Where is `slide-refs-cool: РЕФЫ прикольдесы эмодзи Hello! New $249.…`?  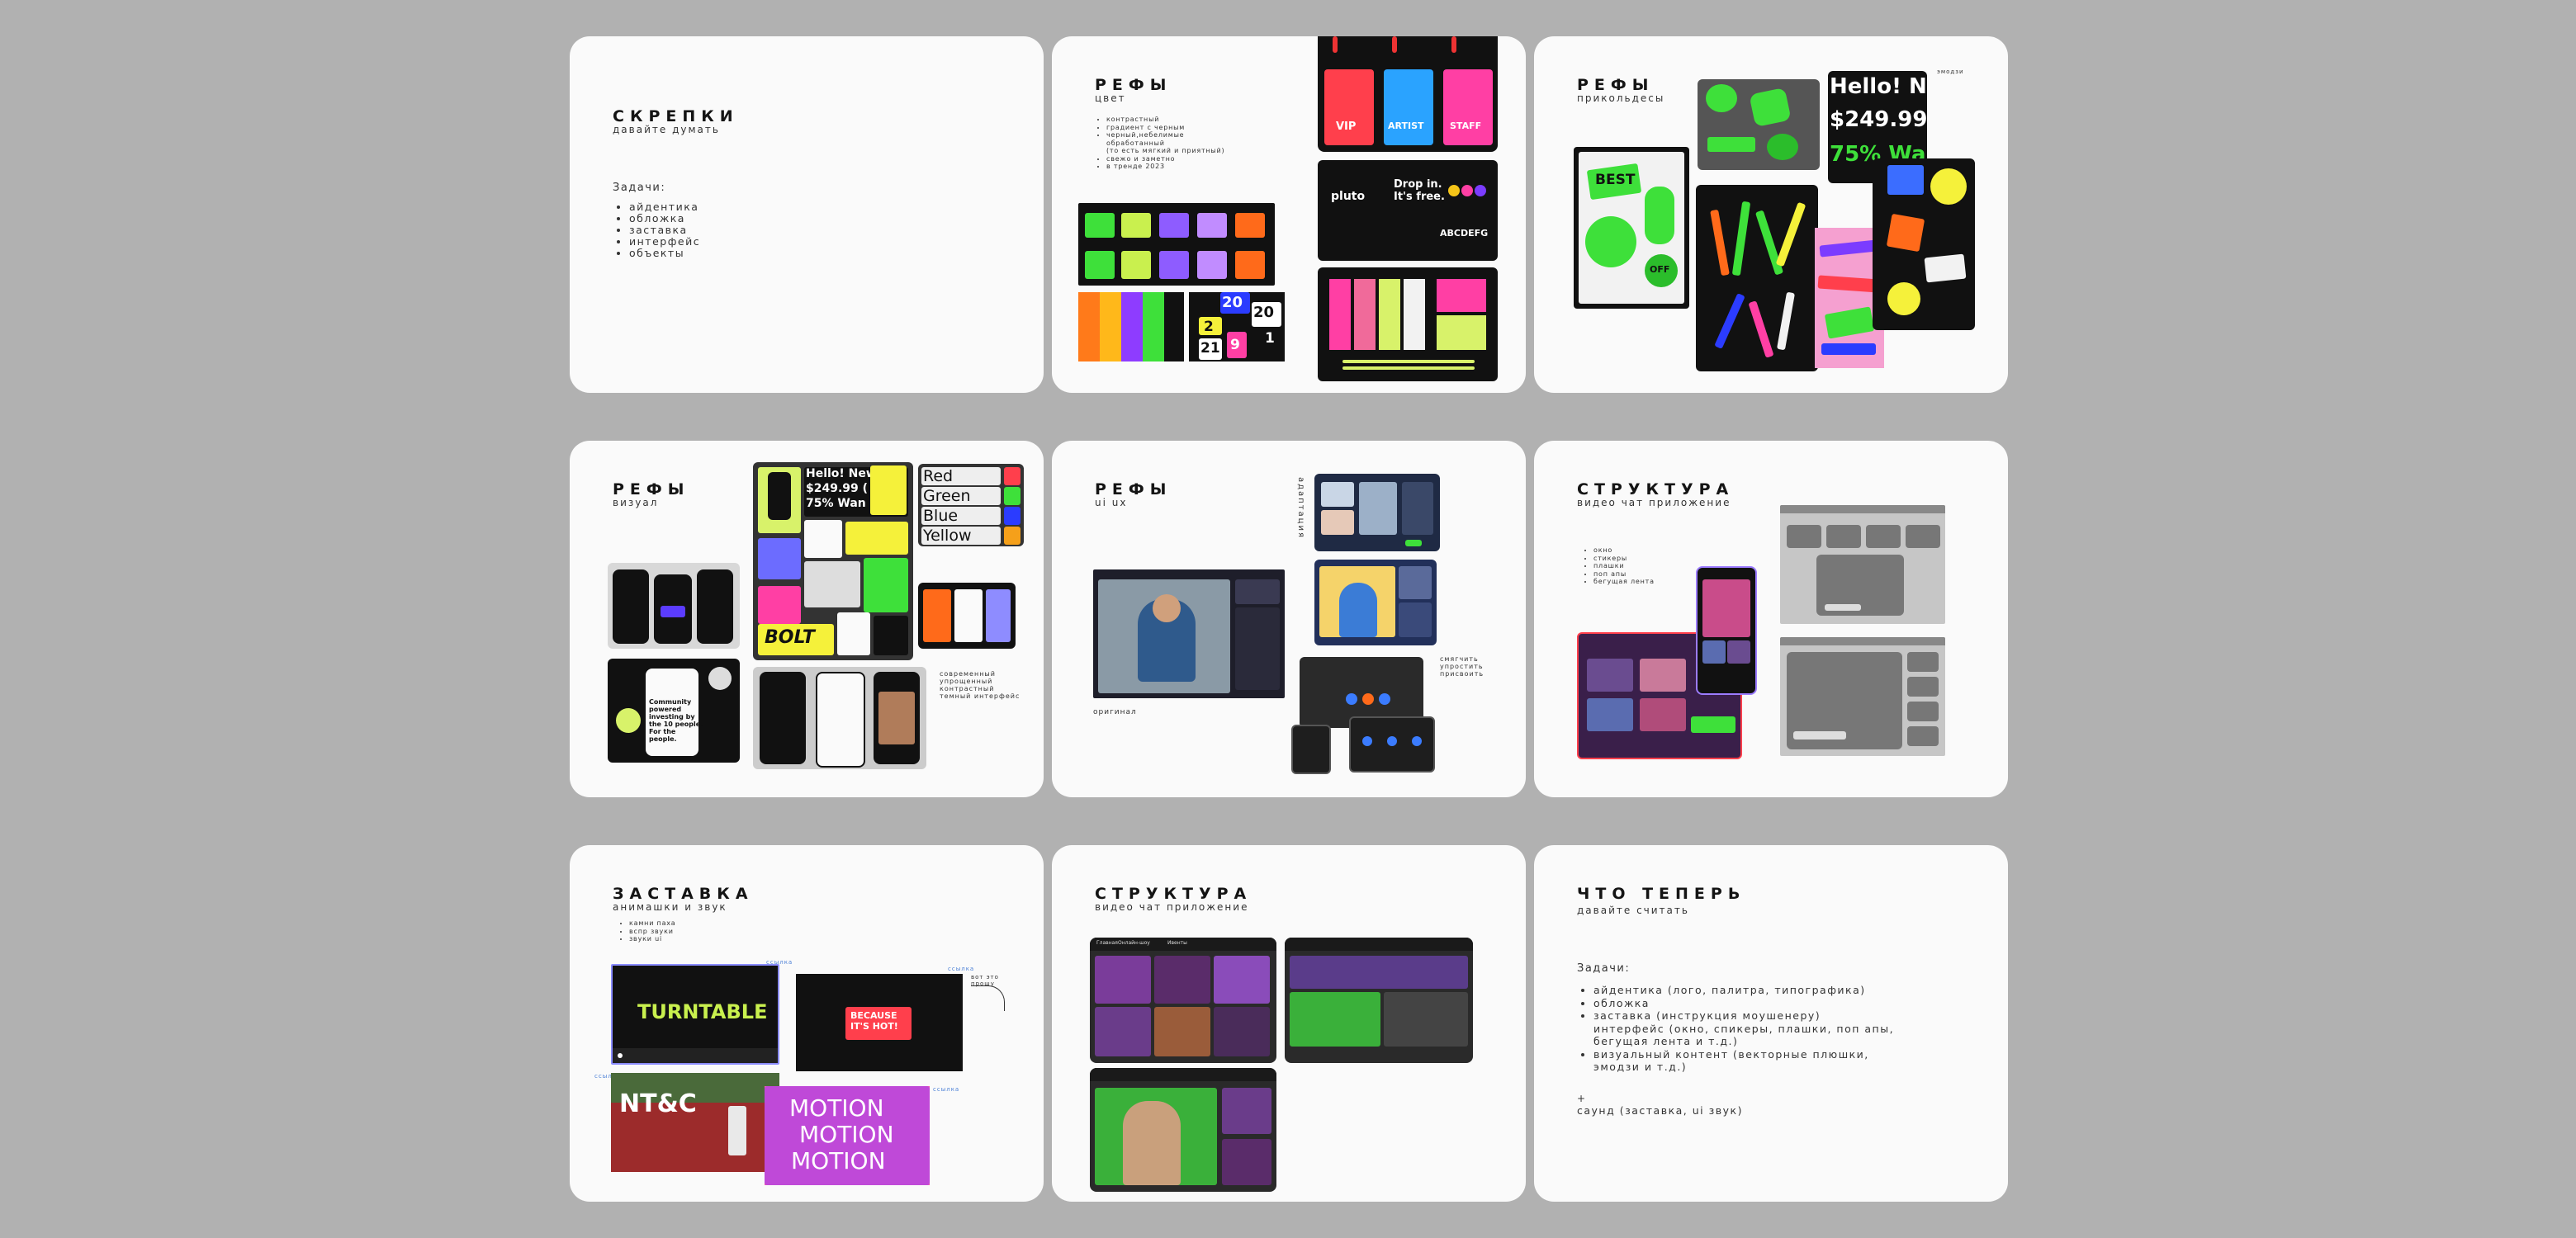
slide-refs-cool: РЕФЫ прикольдесы эмодзи Hello! New $249.… is located at coordinates (1771, 214).